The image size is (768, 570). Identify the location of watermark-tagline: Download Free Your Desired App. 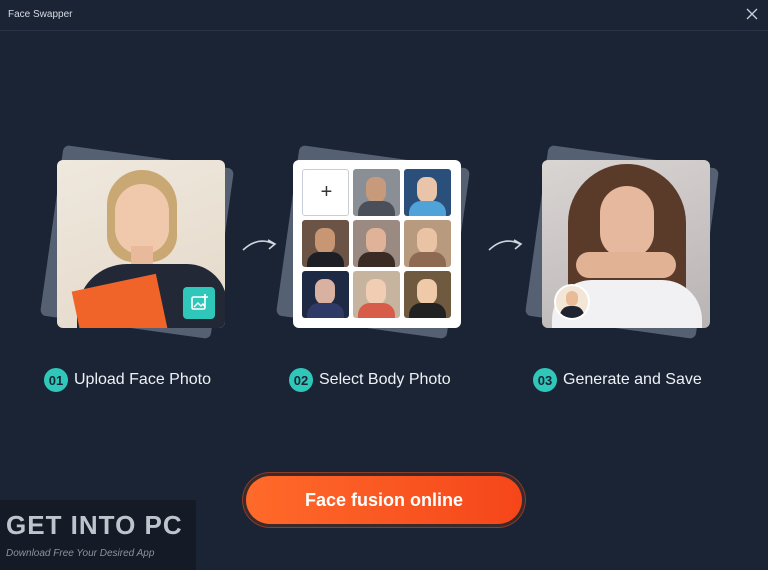
(80, 553).